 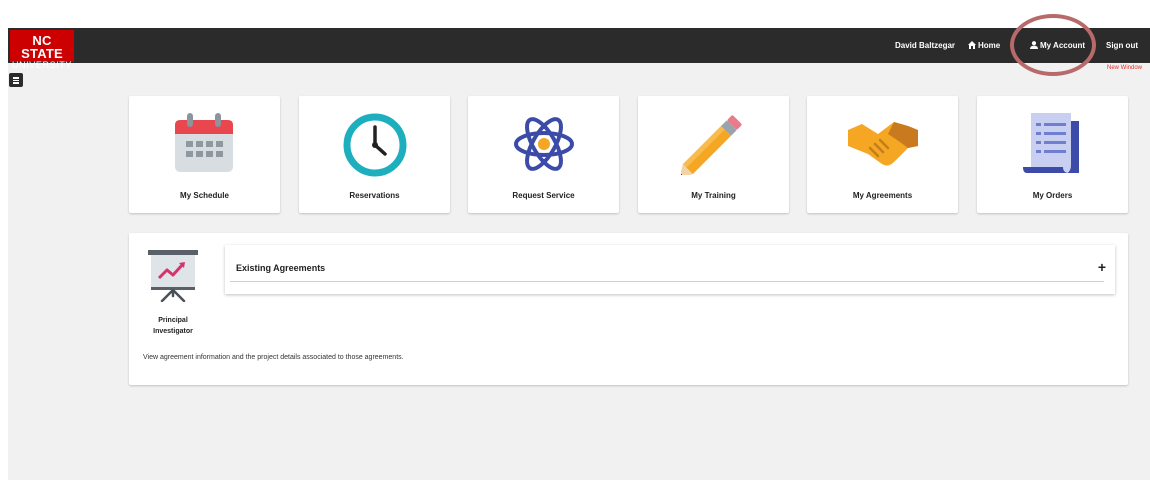 What do you see at coordinates (204, 142) in the screenshot?
I see `calendar-icon` at bounding box center [204, 142].